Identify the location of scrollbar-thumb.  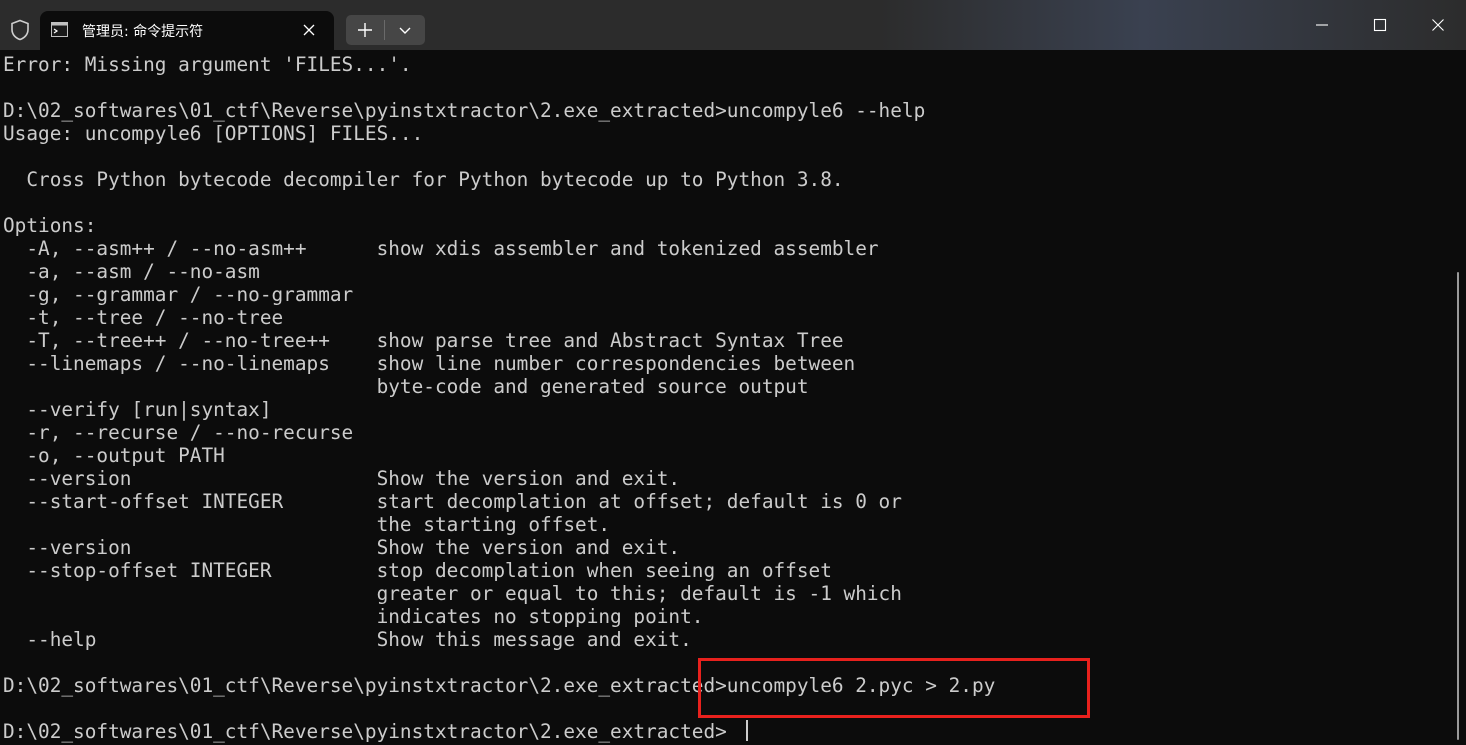
(1458, 506).